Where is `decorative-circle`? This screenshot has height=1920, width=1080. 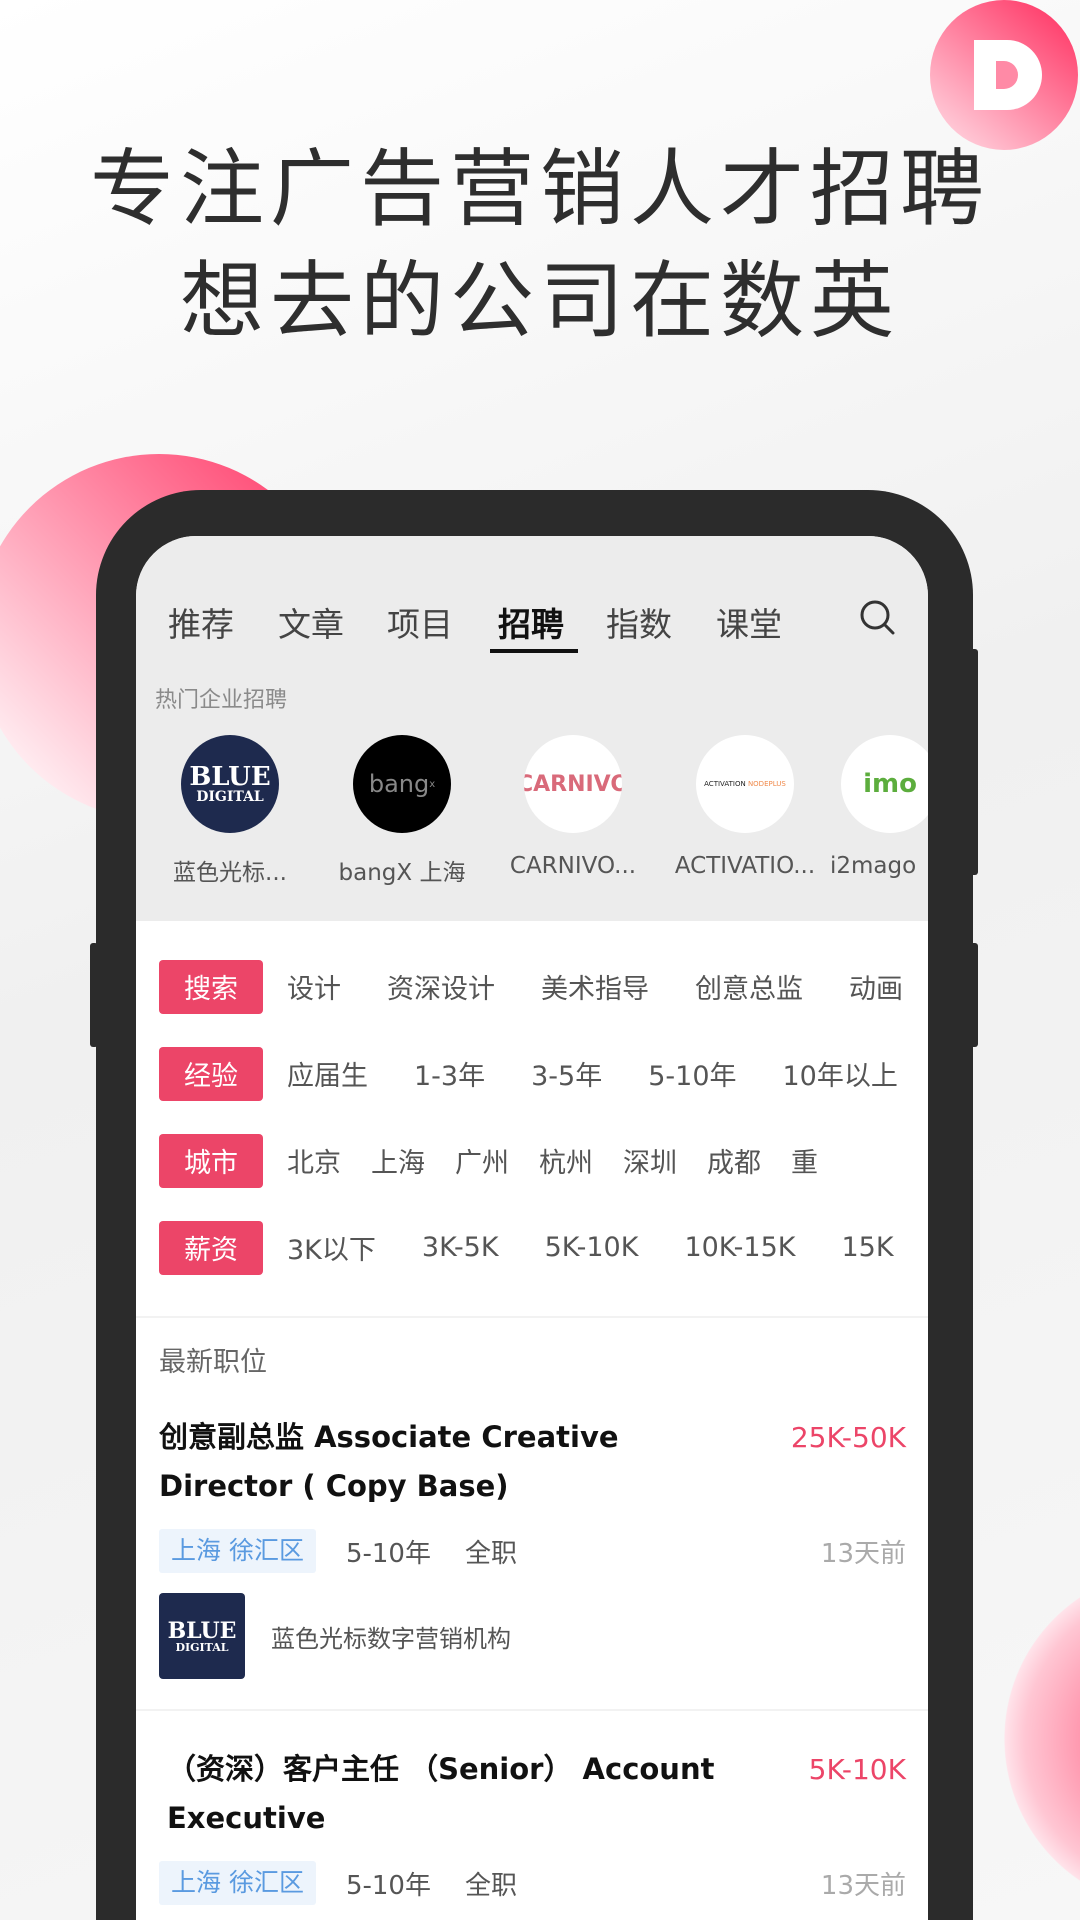
decorative-circle is located at coordinates (1042, 1739).